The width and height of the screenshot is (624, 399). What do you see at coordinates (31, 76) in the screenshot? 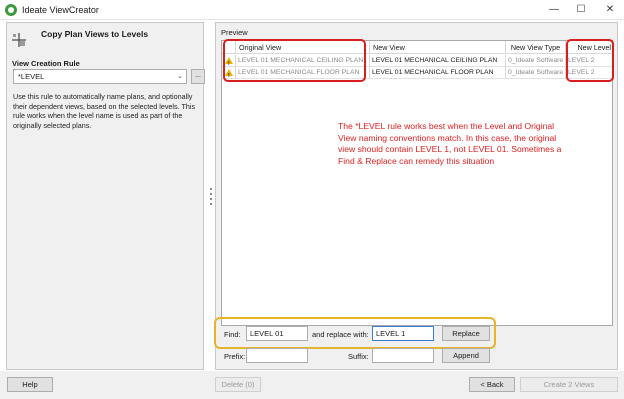
I see `rule-value: *LEVEL` at bounding box center [31, 76].